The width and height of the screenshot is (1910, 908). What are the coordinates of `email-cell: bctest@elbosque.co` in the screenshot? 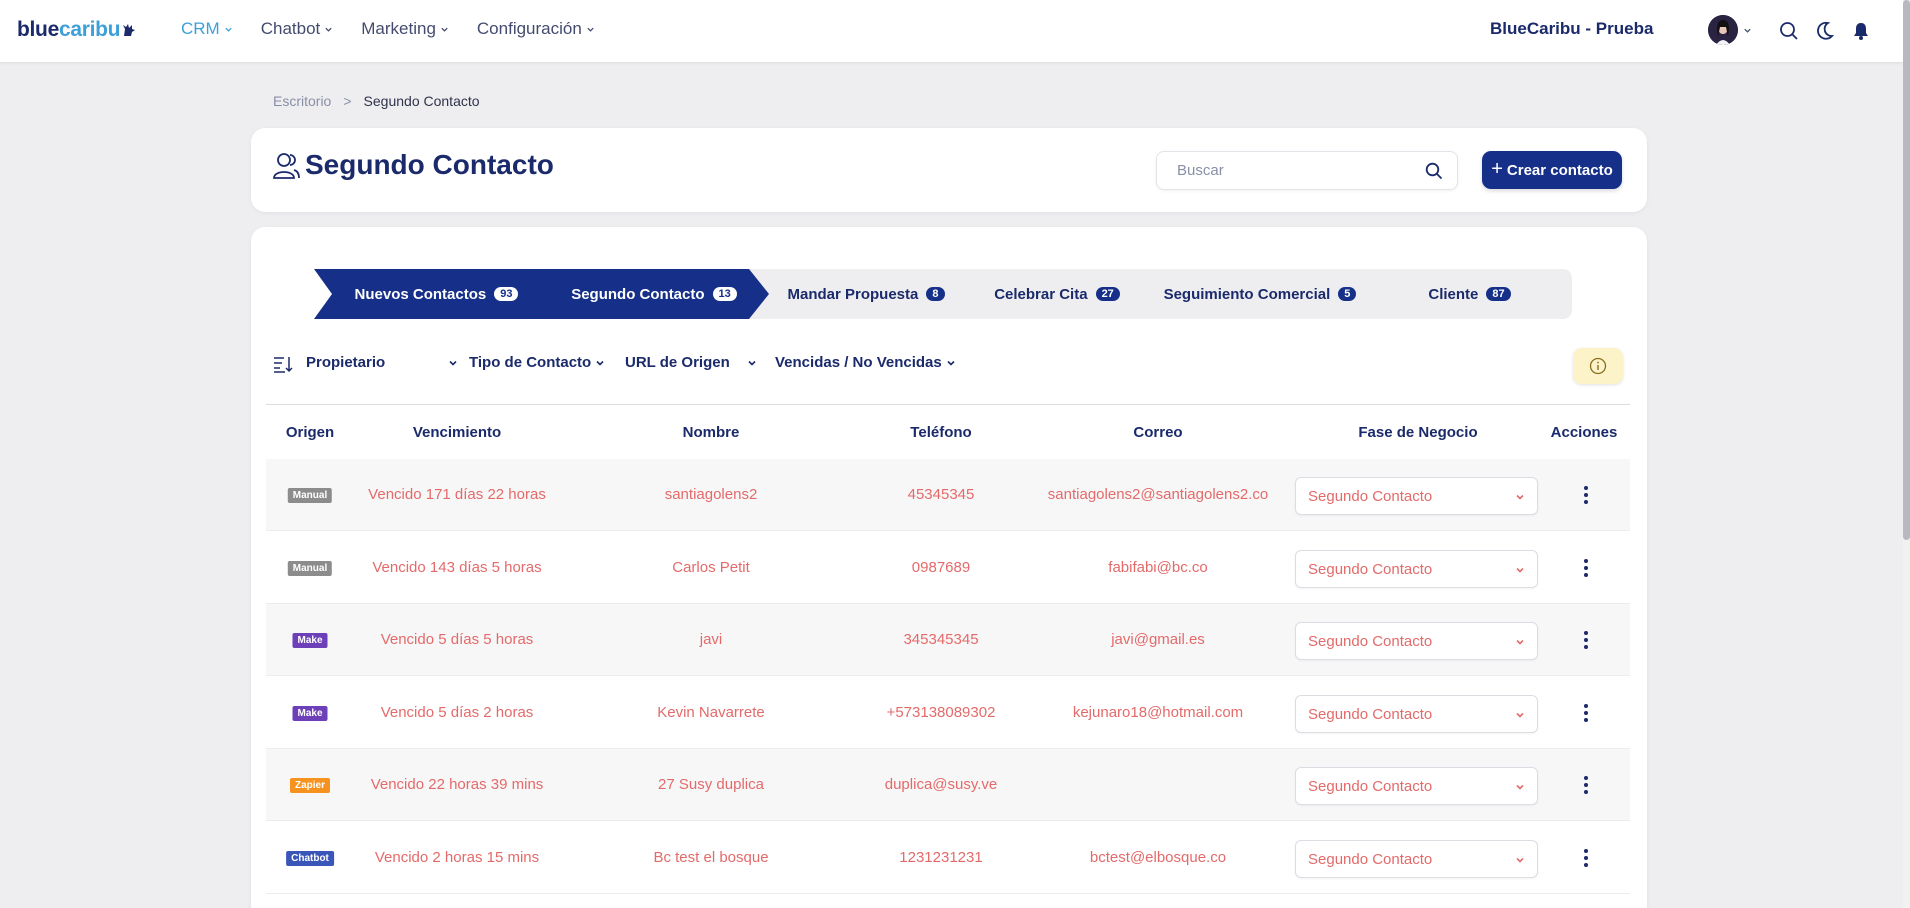 It's located at (1158, 857).